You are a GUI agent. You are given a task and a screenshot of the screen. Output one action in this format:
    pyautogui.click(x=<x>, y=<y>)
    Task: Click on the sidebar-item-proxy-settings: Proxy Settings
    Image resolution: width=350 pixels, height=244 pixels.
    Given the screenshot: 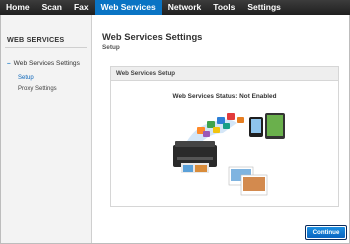 What is the action you would take?
    pyautogui.click(x=37, y=89)
    